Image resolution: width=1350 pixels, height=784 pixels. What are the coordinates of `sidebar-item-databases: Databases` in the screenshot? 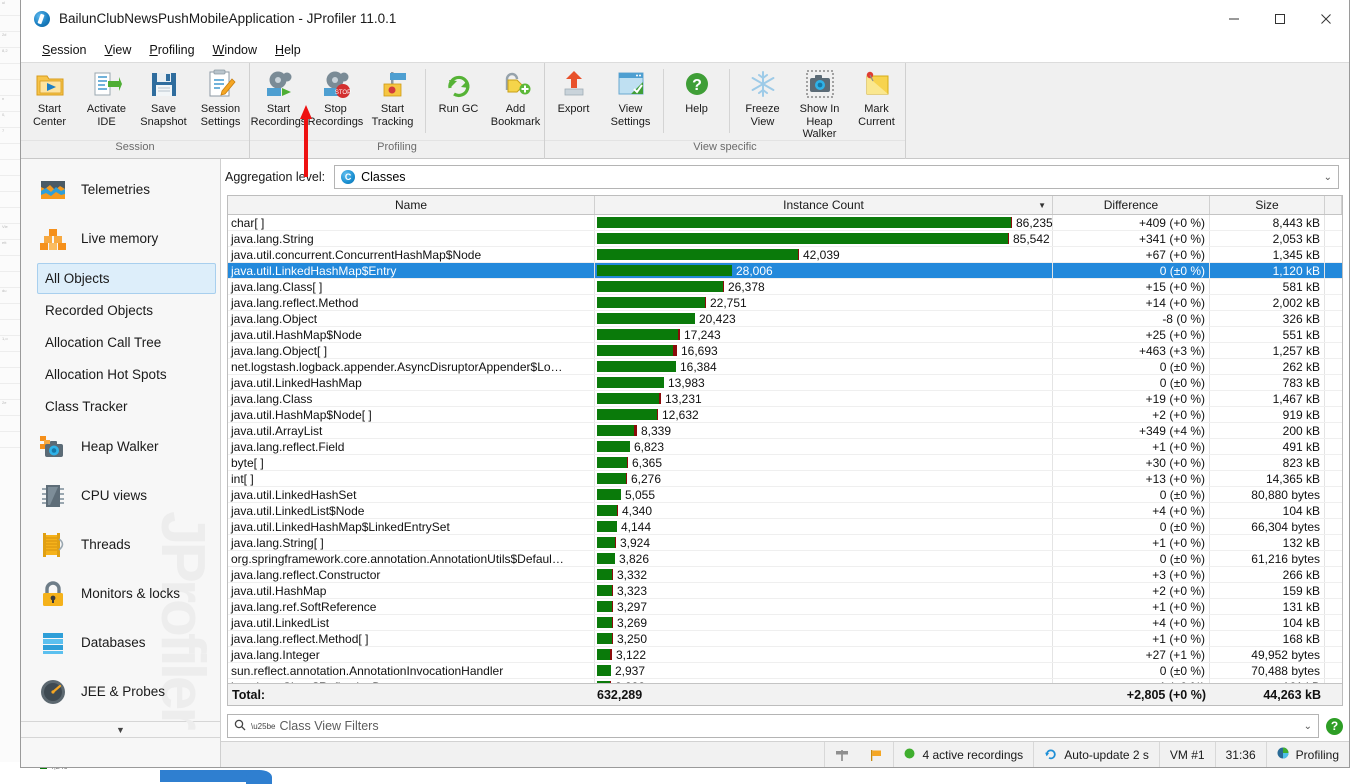 It's located at (120, 642).